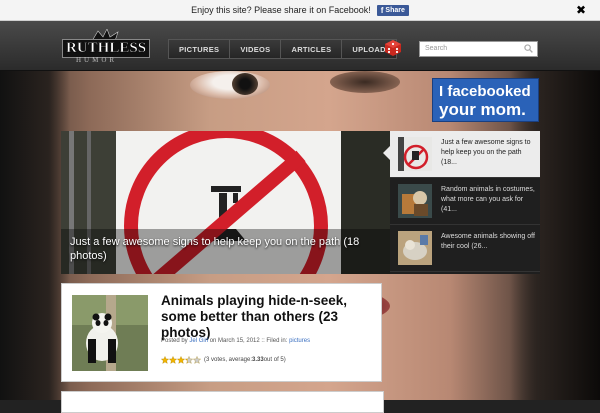 Image resolution: width=600 pixels, height=413 pixels. Describe the element at coordinates (258, 360) in the screenshot. I see `rating-average: 3.33` at that location.